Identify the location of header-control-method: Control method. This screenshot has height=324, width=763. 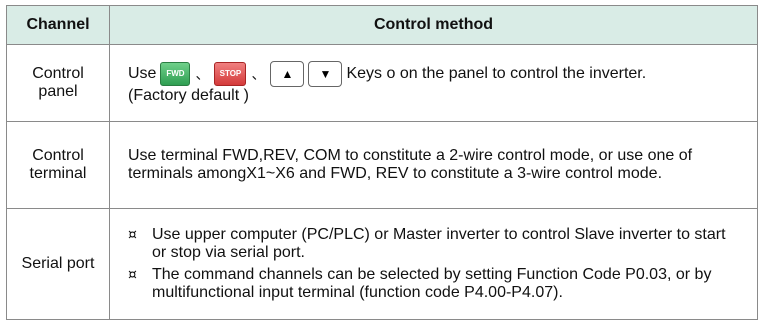
(433, 25).